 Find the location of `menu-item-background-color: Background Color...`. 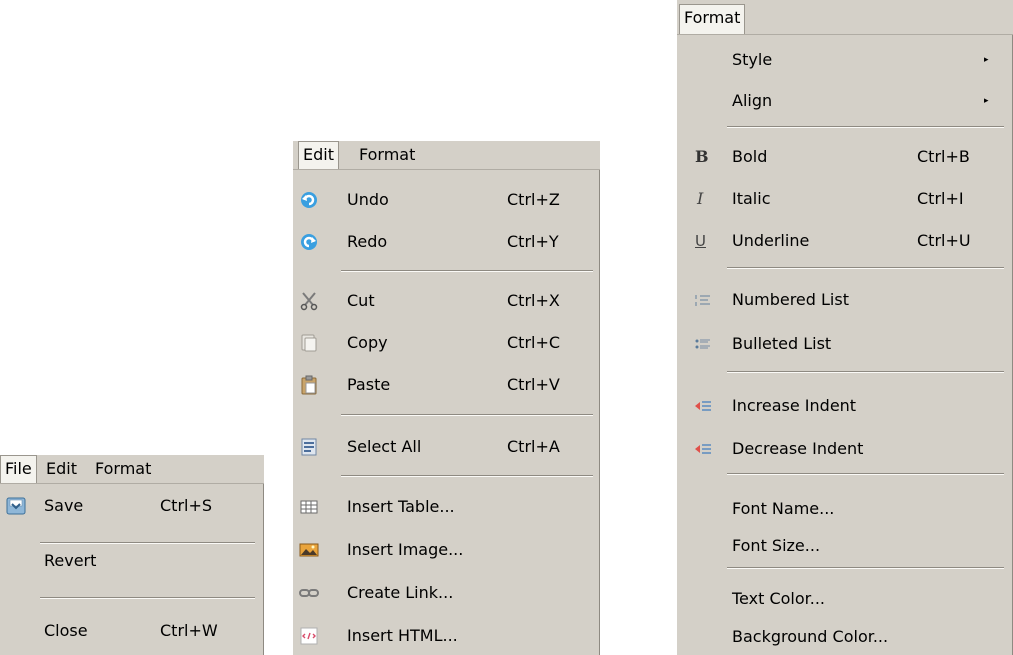

menu-item-background-color: Background Color... is located at coordinates (844, 637).